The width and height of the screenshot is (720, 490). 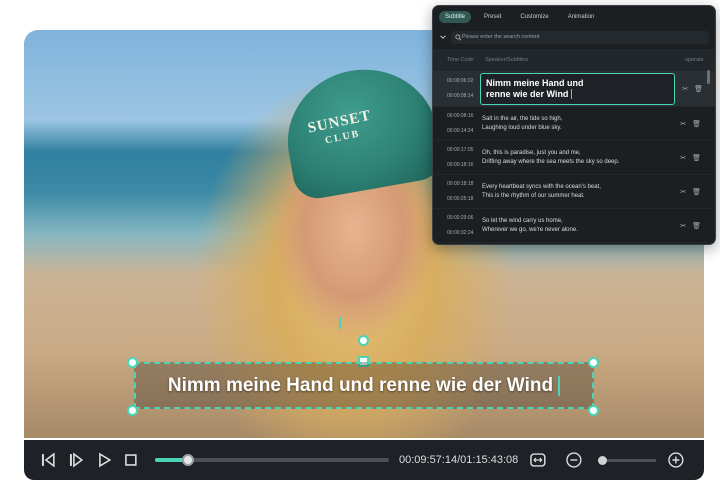 I want to click on row-time-code: 00:00:17:05 00:00:18:16, so click(x=460, y=157).